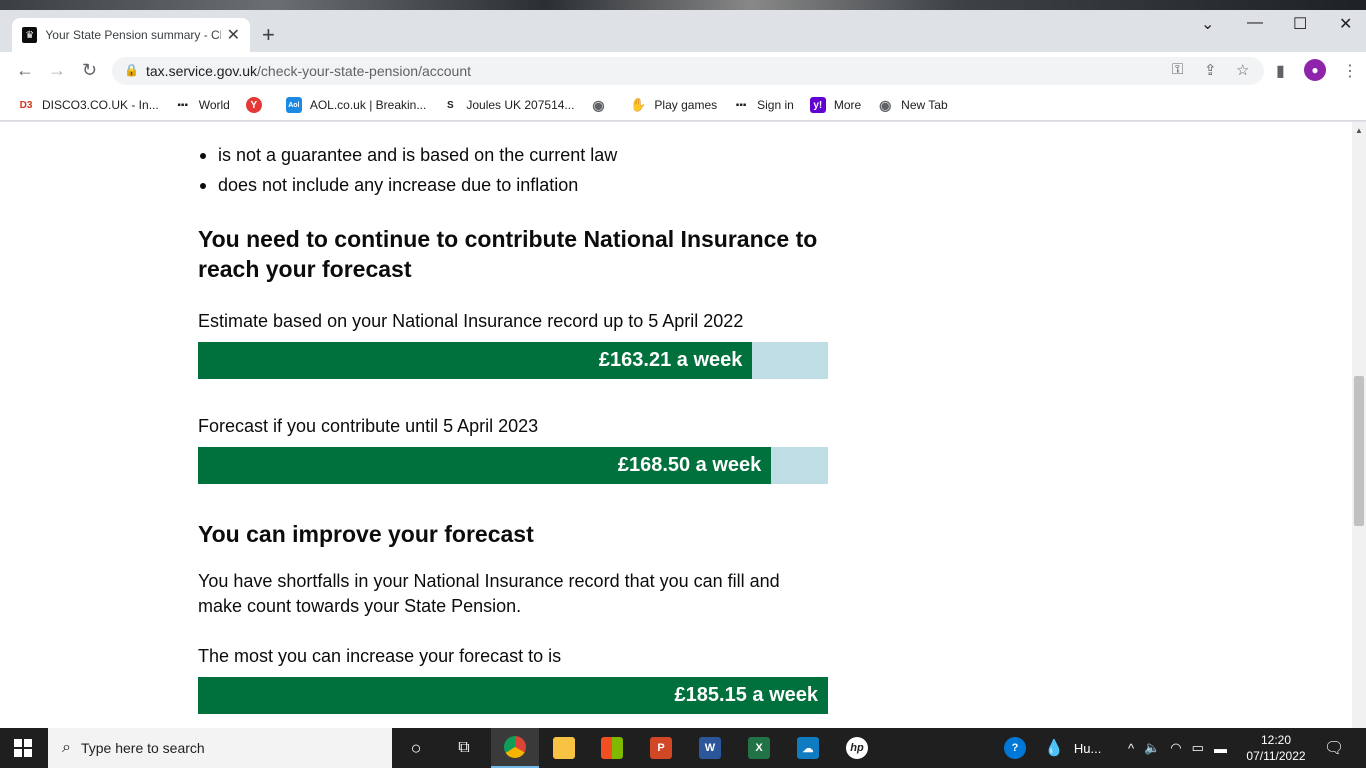  Describe the element at coordinates (268, 35) in the screenshot. I see `new-tab-button: +` at that location.